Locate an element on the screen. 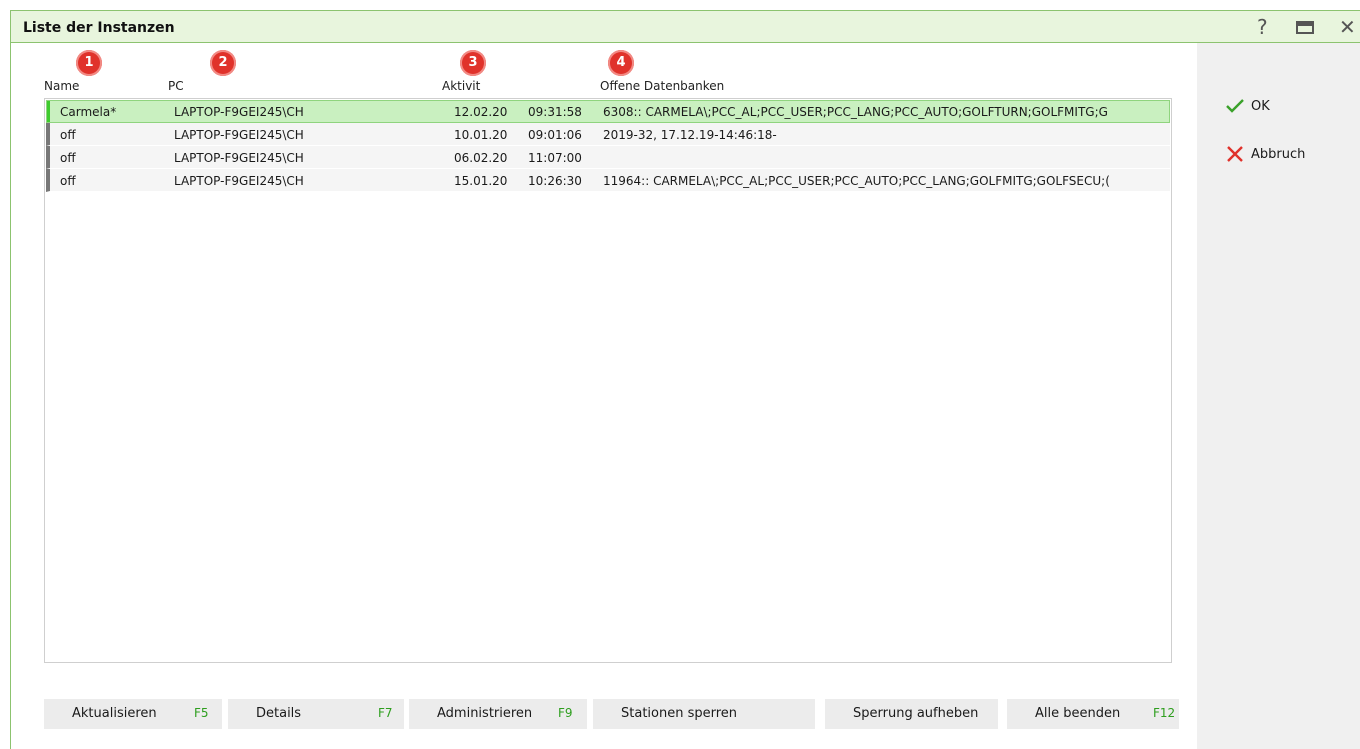 This screenshot has width=1360, height=749. column-header-aktivit: Aktivit is located at coordinates (461, 86).